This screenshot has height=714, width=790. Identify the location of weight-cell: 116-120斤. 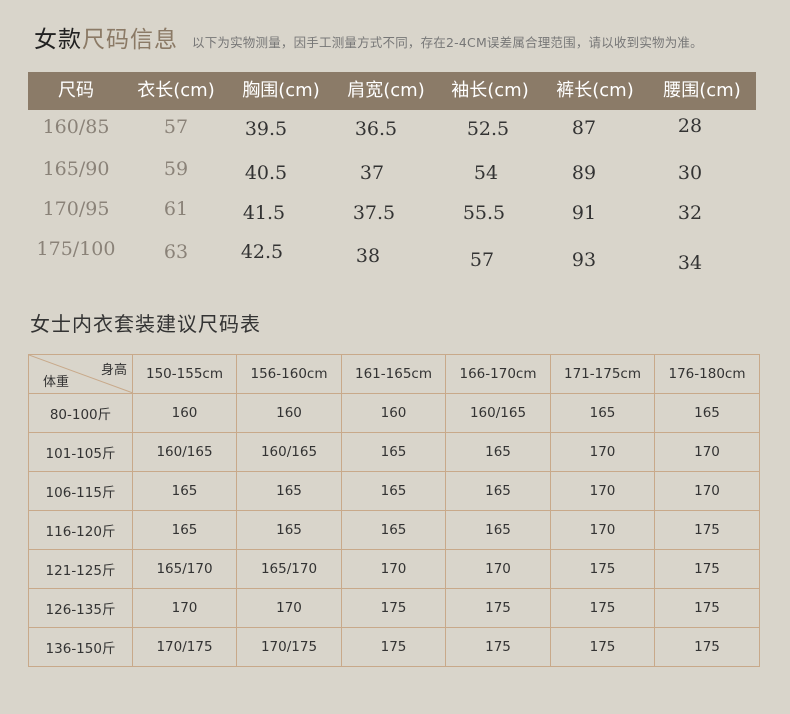
(80, 530).